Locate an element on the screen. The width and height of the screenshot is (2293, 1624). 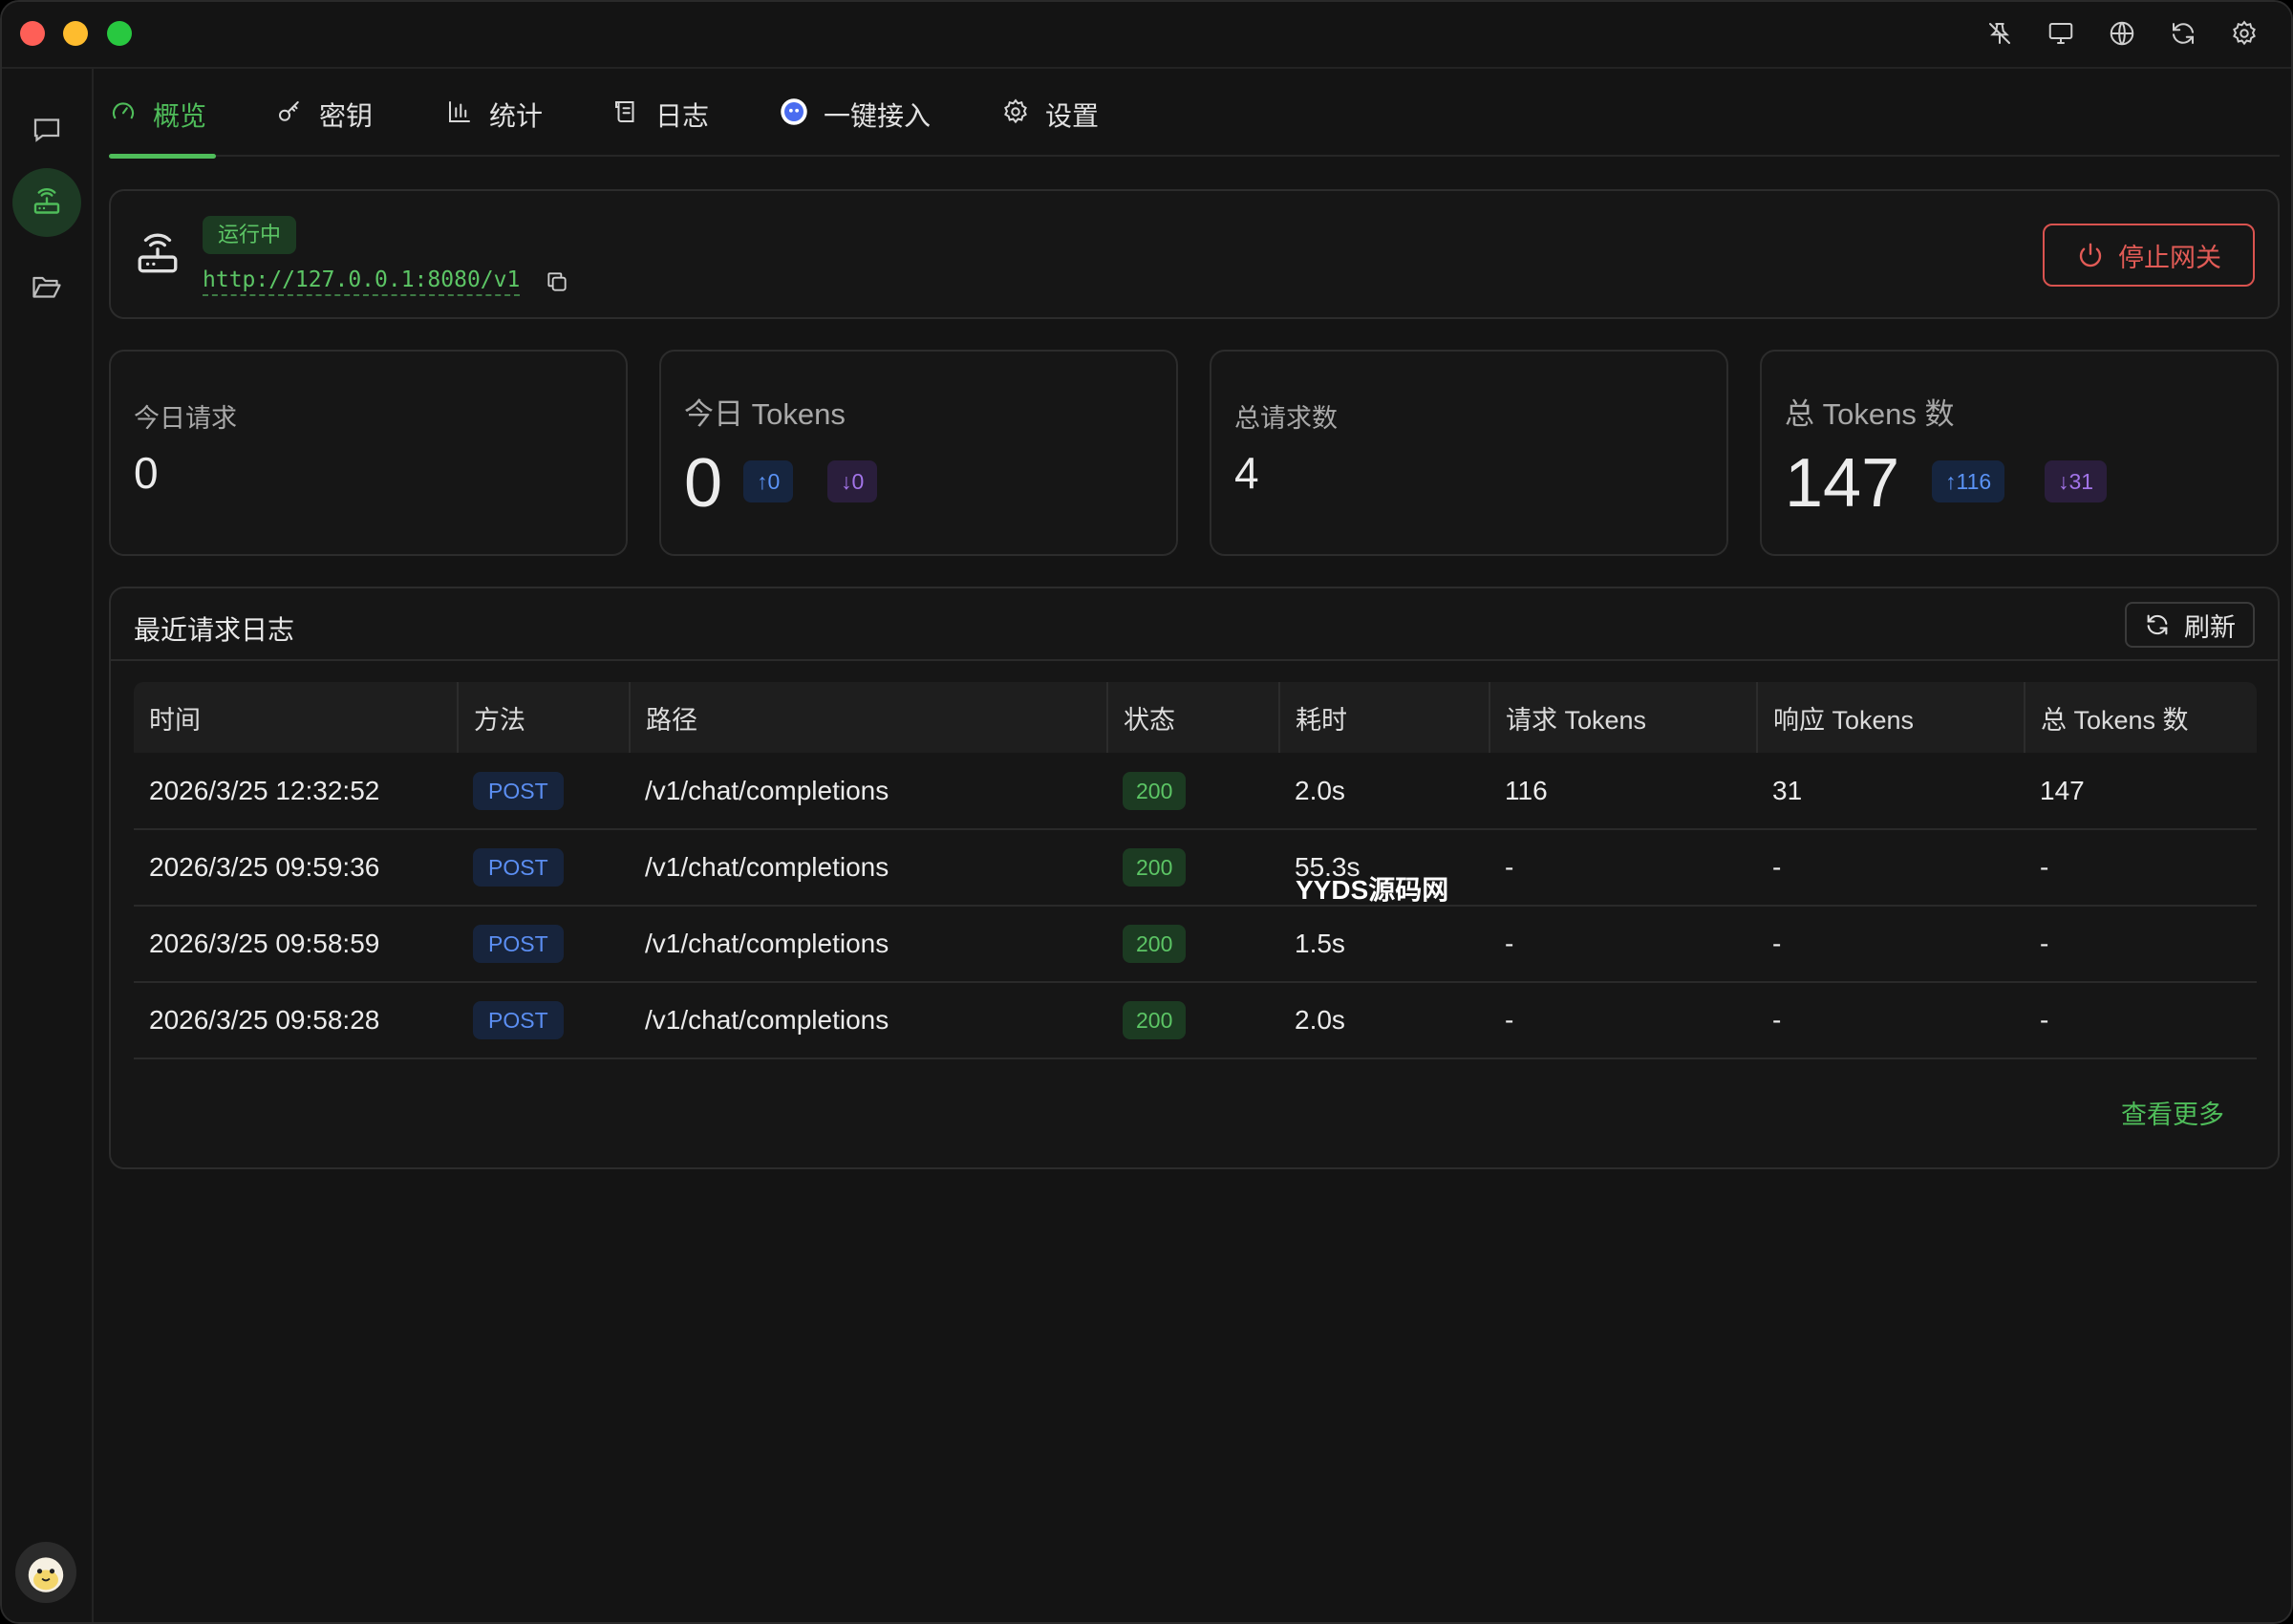
input-tokens-chip: ↑0 is located at coordinates (768, 481).